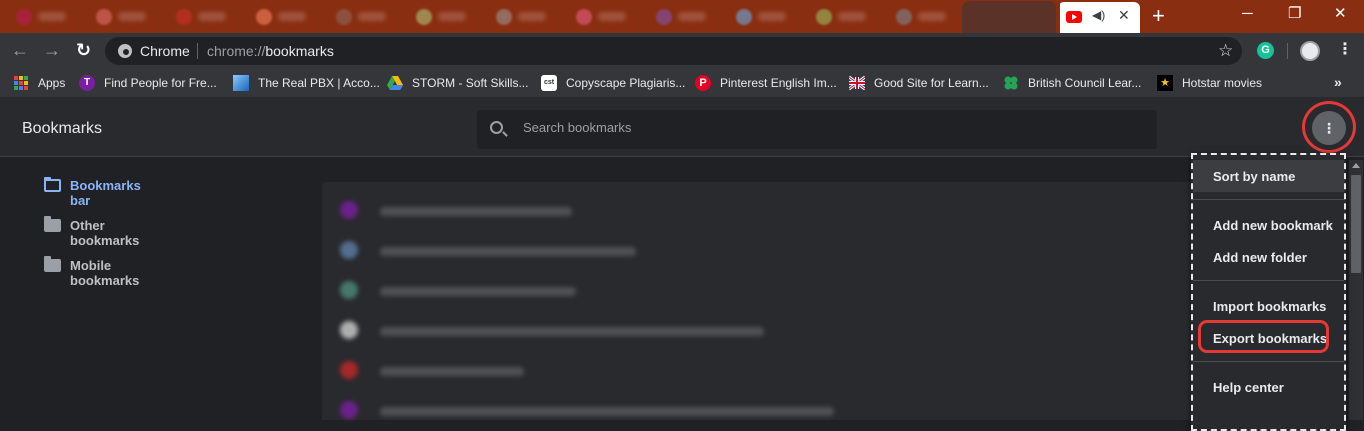 Image resolution: width=1364 pixels, height=431 pixels. I want to click on british-council-icon, so click(1011, 83).